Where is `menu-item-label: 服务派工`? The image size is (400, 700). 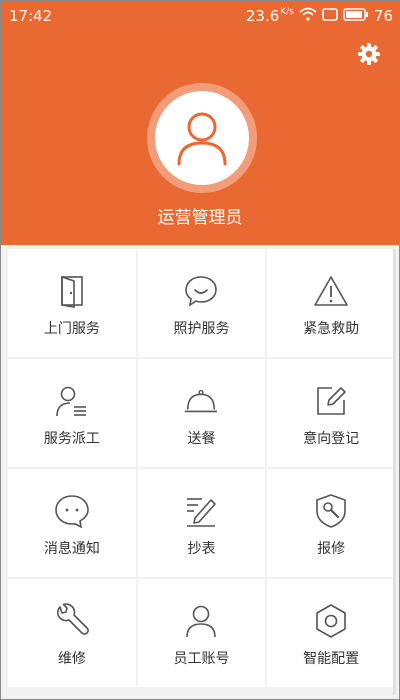
menu-item-label: 服务派工 is located at coordinates (71, 439).